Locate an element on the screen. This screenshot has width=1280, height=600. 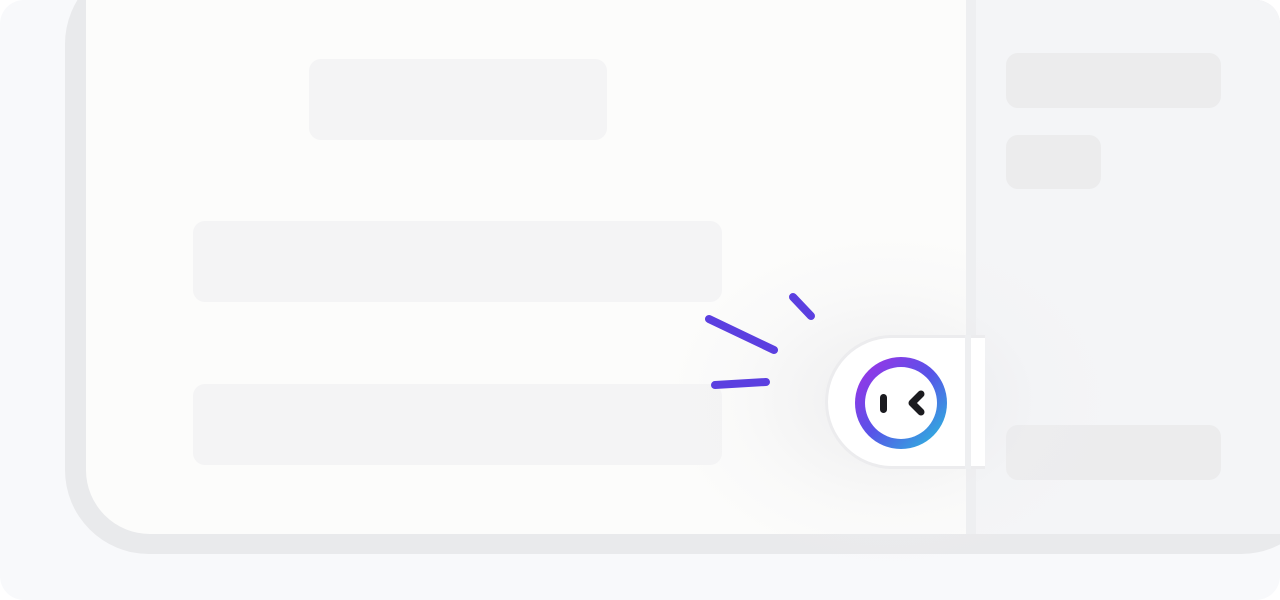
sparkle-lines-icon is located at coordinates (760, 341).